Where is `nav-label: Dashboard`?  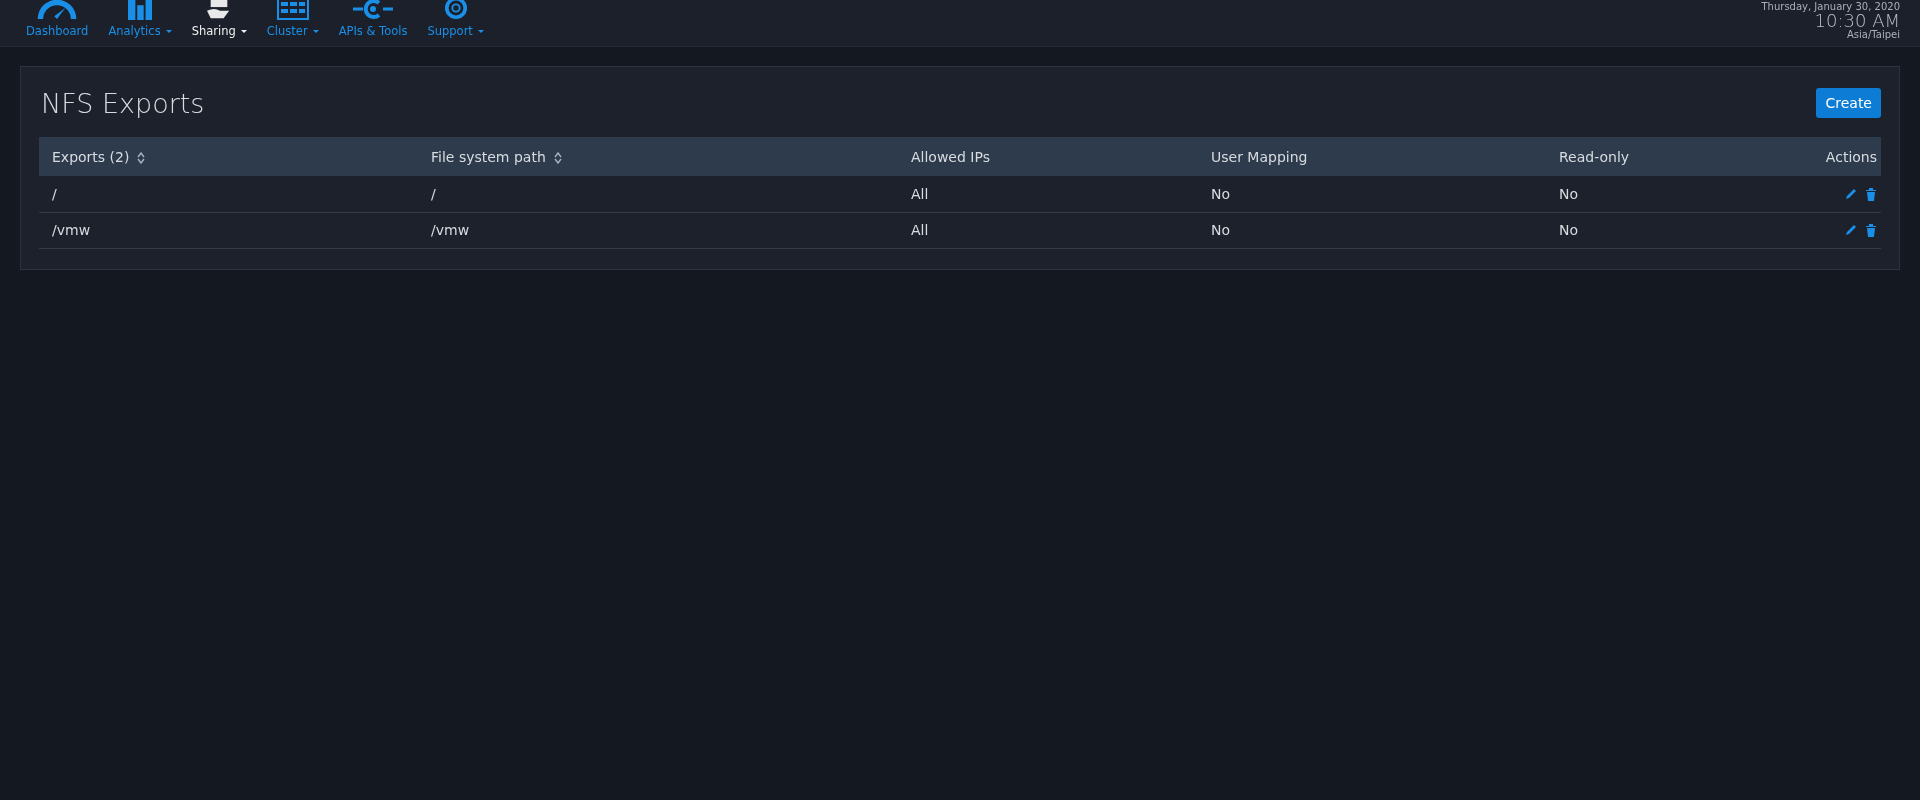
nav-label: Dashboard is located at coordinates (57, 31).